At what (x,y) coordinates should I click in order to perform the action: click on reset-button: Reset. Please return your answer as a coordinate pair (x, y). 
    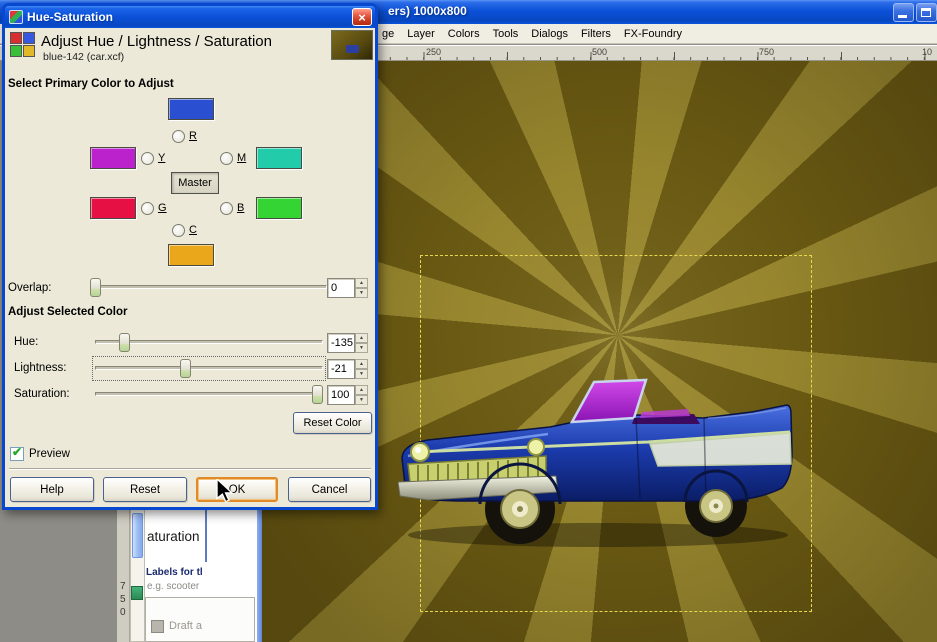
    Looking at the image, I should click on (145, 489).